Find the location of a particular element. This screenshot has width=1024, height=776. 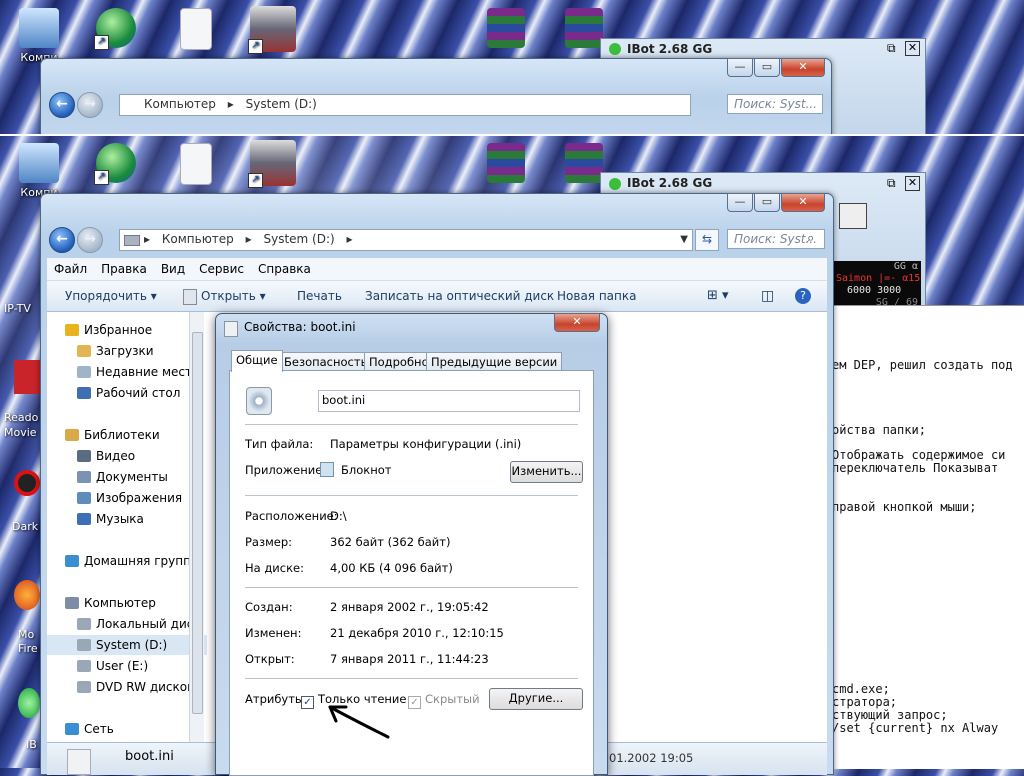

search-icon: ⌕ is located at coordinates (810, 238).